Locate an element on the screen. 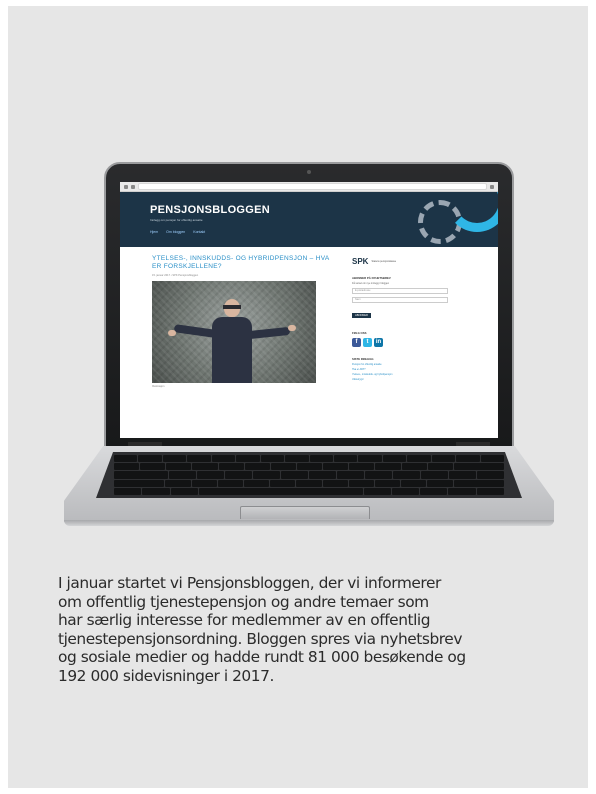  recent-link: Ytelses-, innskudds- og hybridpensjon is located at coordinates (407, 374).